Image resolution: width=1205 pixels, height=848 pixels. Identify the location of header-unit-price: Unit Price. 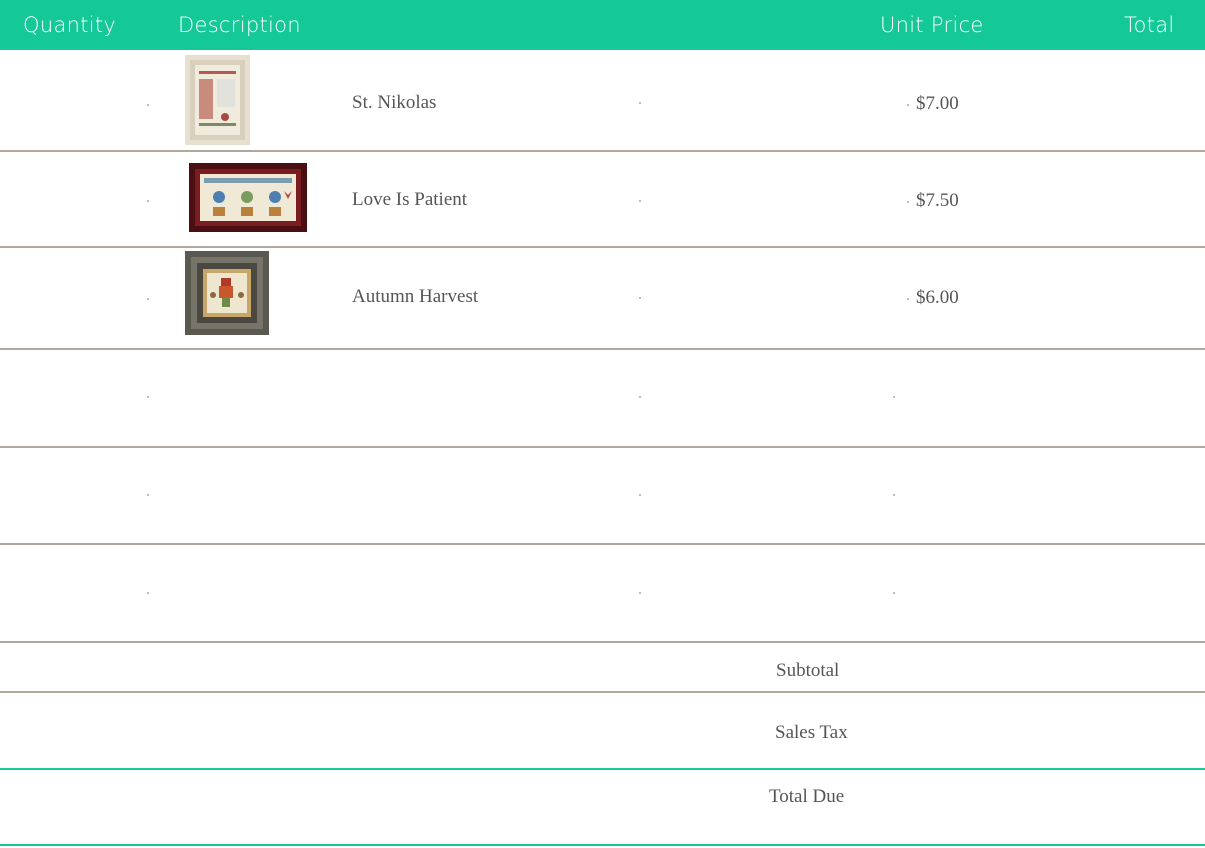
(932, 25).